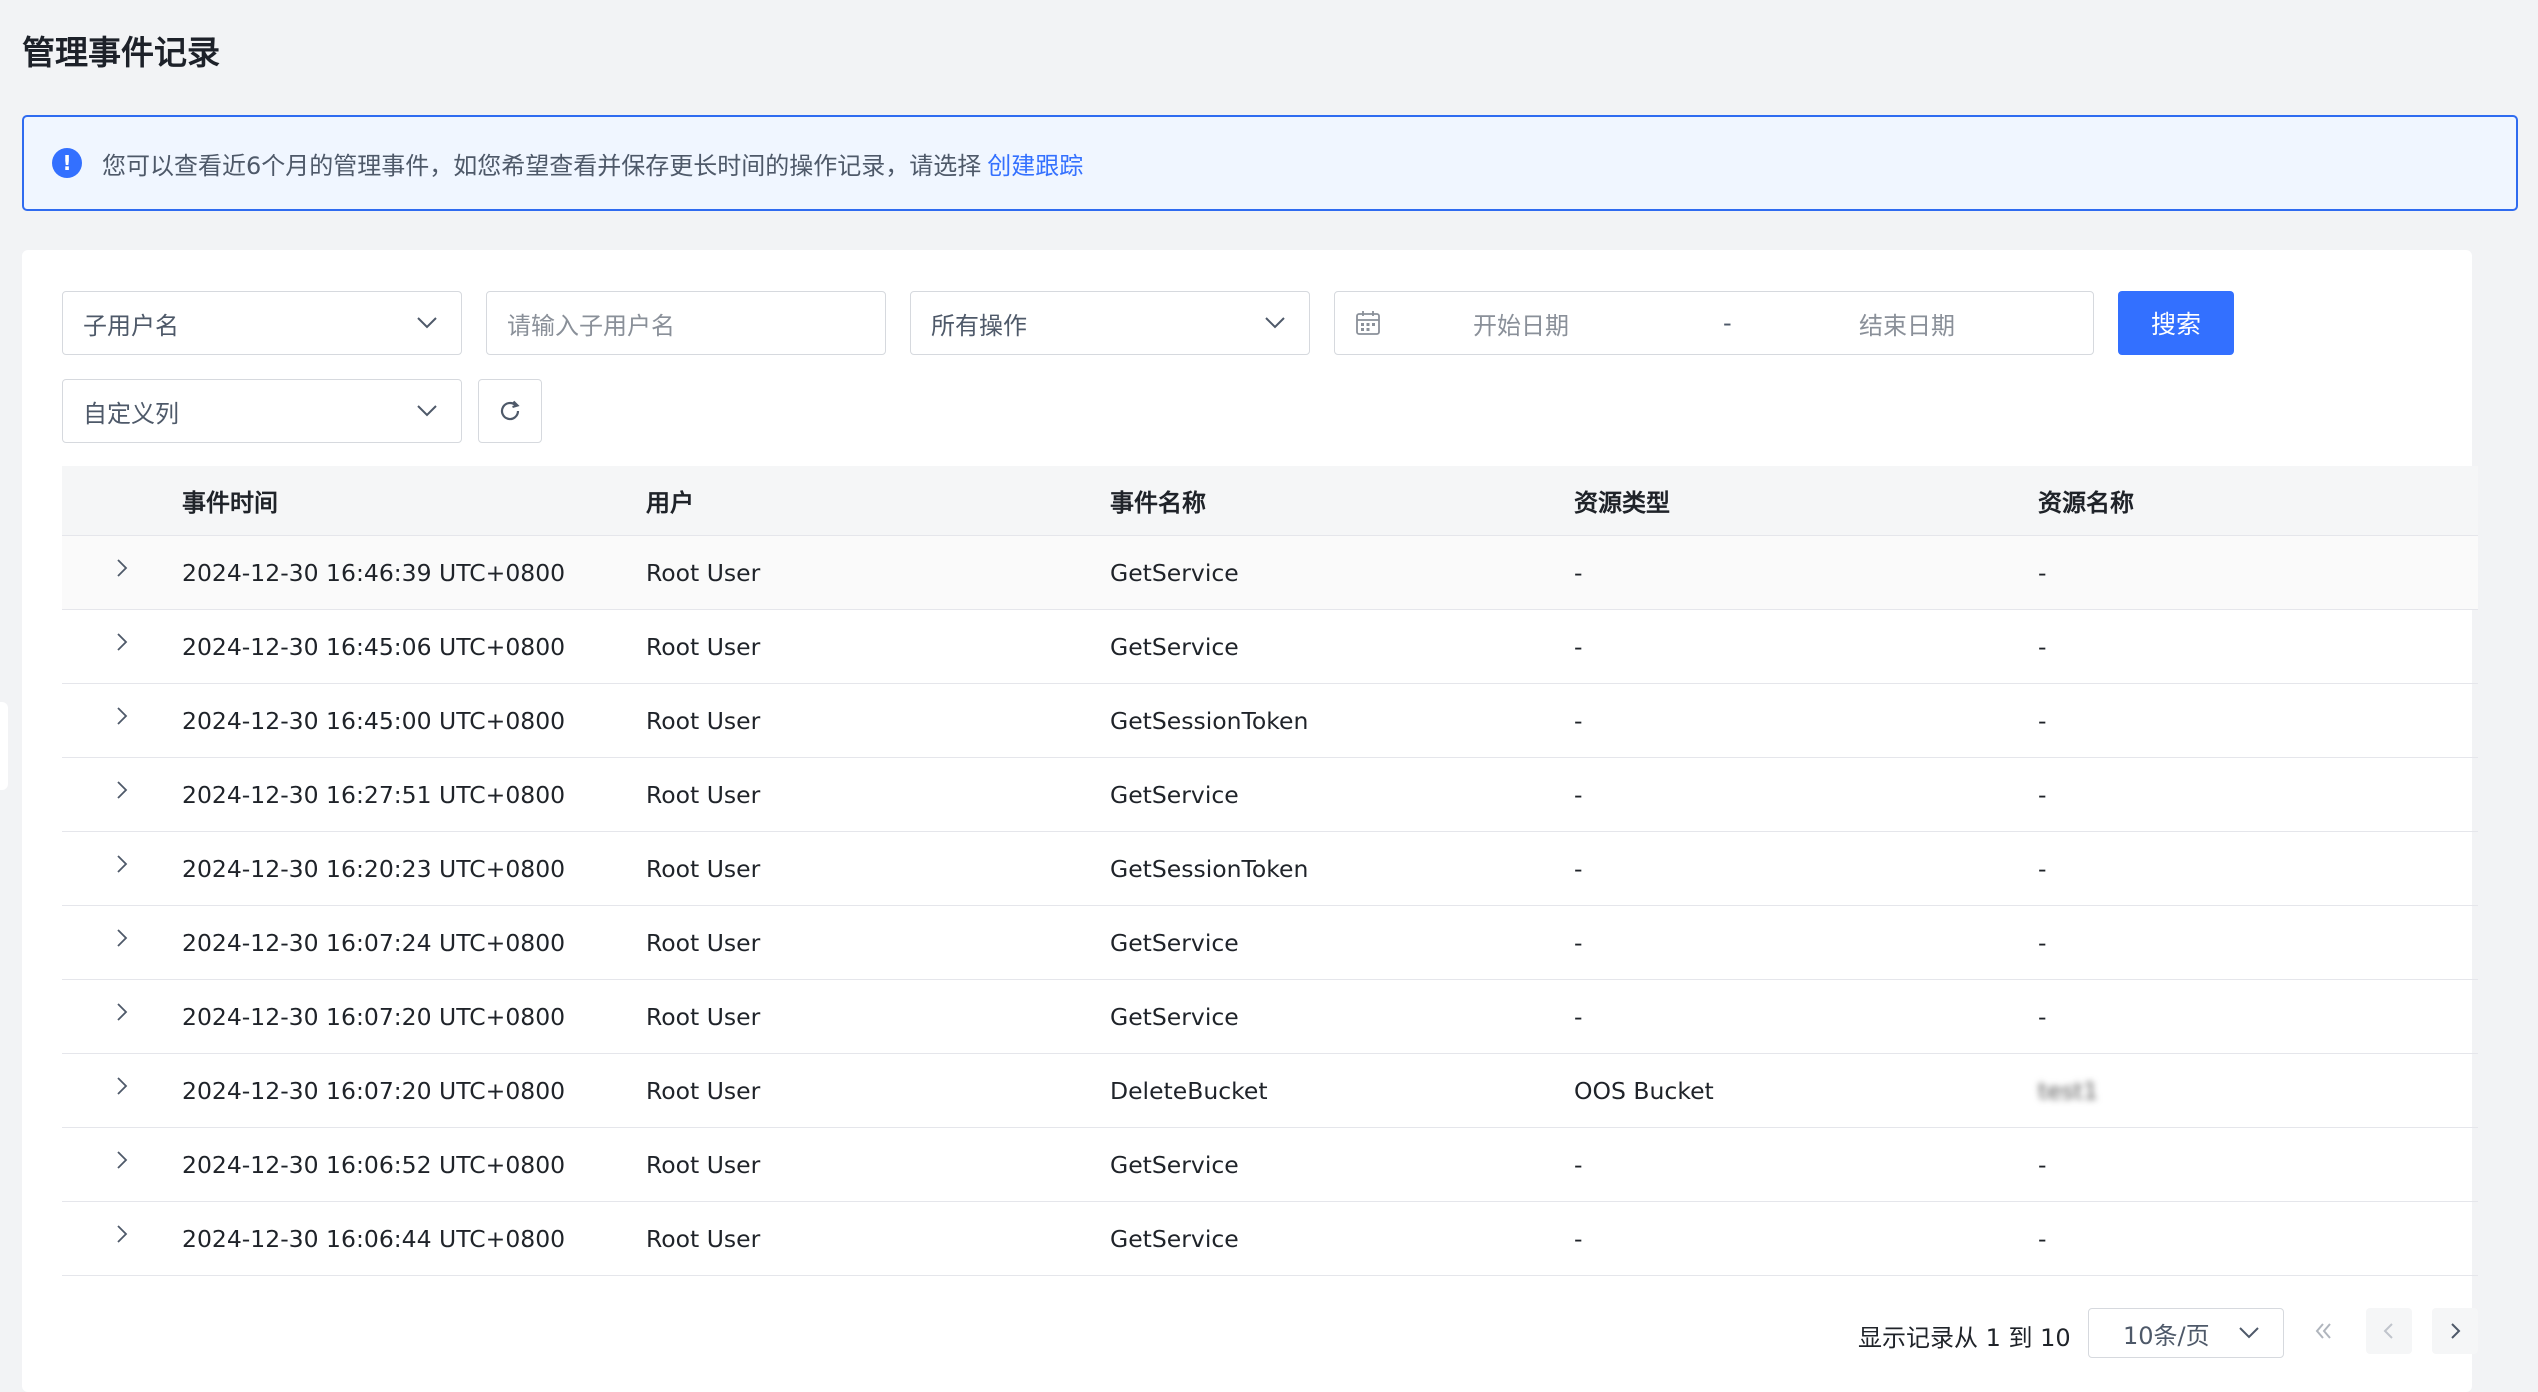 This screenshot has width=2538, height=1392. I want to click on event-time-cell: 2024-12-30 16:06:52 UTC+0800, so click(374, 1164).